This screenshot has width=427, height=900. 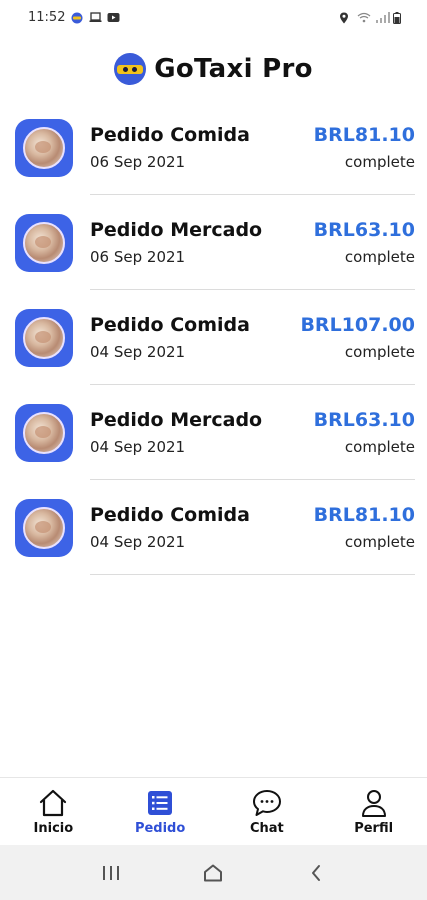 What do you see at coordinates (233, 69) in the screenshot?
I see `page-title: GoTaxi Pro` at bounding box center [233, 69].